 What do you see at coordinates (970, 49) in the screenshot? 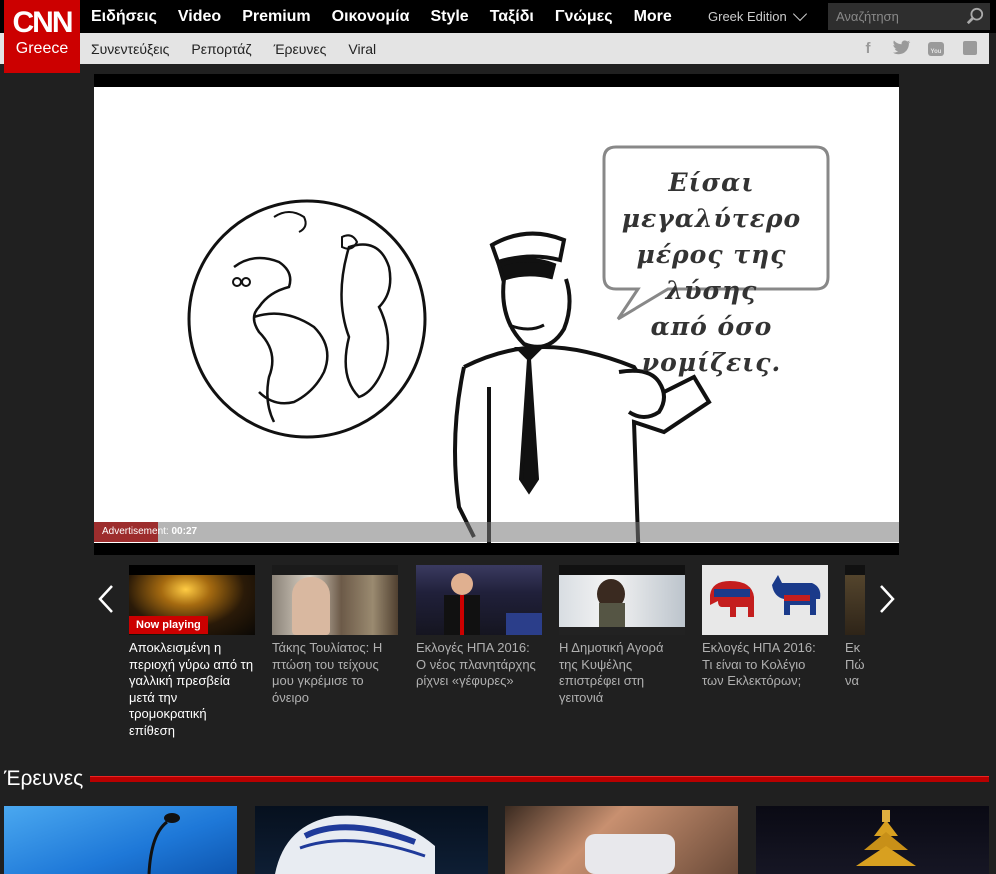
I see `rss-icon` at bounding box center [970, 49].